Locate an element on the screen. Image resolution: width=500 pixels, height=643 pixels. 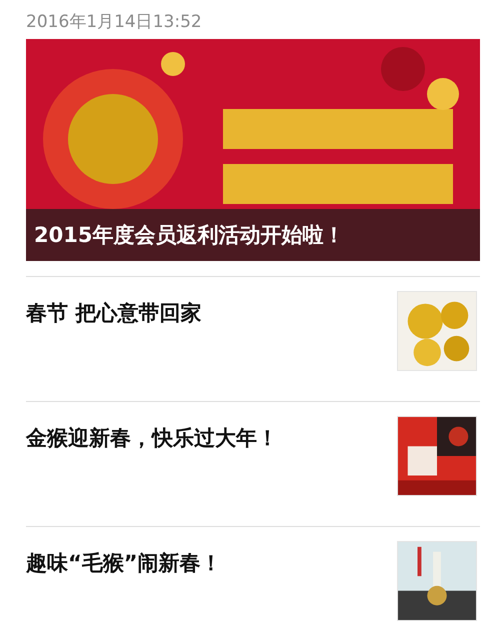
timestamp: 2016年1月14日13:52 is located at coordinates (114, 22).